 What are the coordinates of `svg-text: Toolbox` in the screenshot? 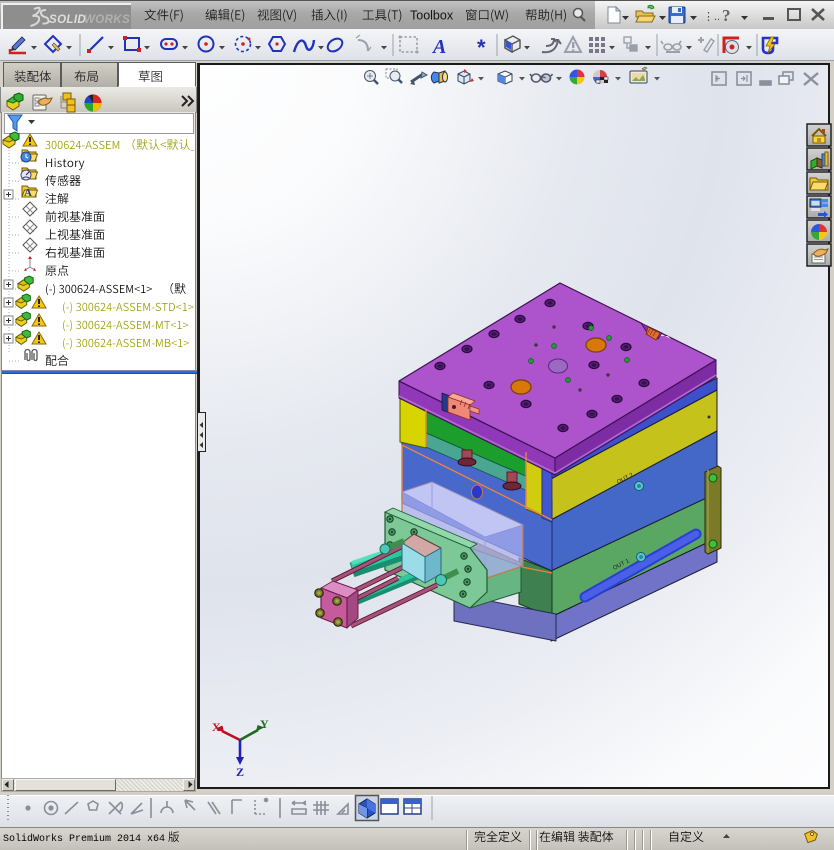 It's located at (432, 16).